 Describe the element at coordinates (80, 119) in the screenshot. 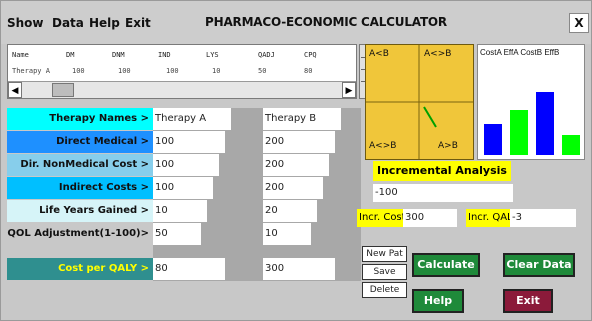

I see `row-label-therapy-names: Therapy Names >` at that location.